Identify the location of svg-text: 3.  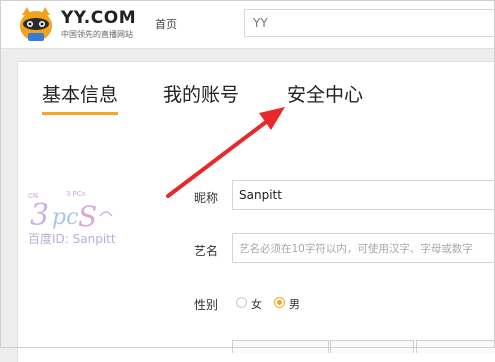
(39, 215).